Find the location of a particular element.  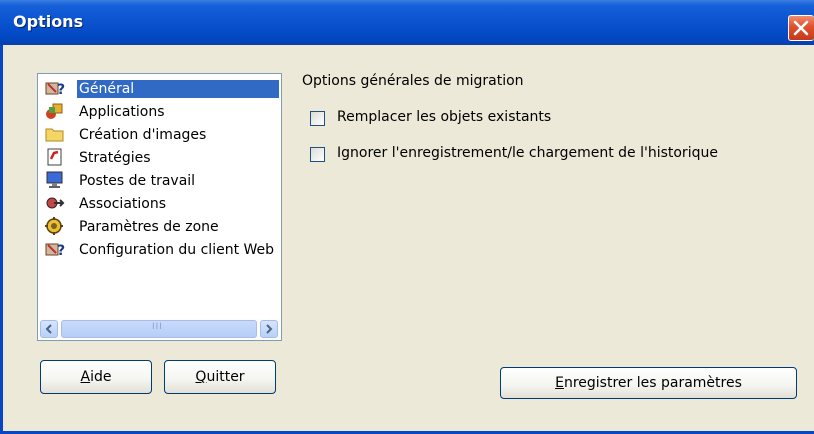

list-item-zone-settings: Paramètres de zone is located at coordinates (160, 227).